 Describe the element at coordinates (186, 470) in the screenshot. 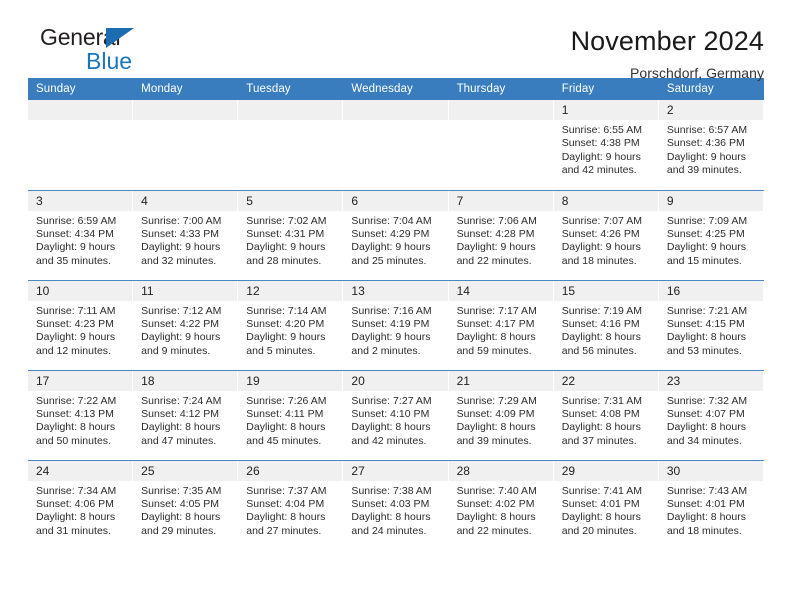

I see `day-number: 25` at that location.